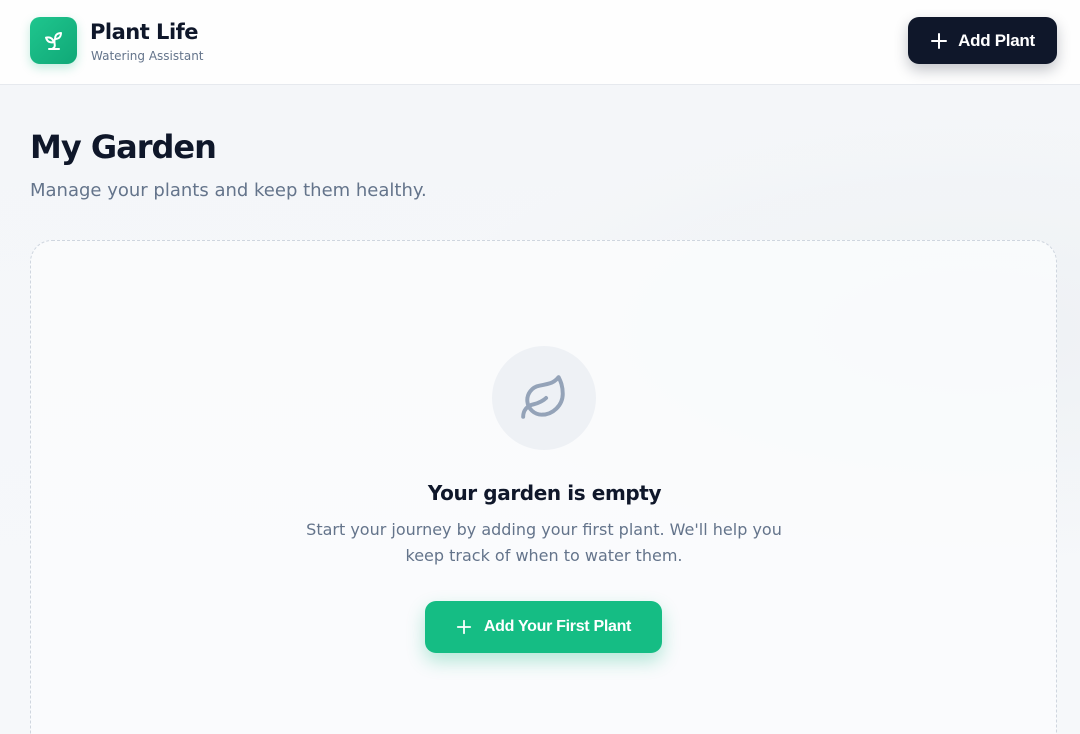 Image resolution: width=1080 pixels, height=734 pixels. I want to click on leaf-icon, so click(543, 397).